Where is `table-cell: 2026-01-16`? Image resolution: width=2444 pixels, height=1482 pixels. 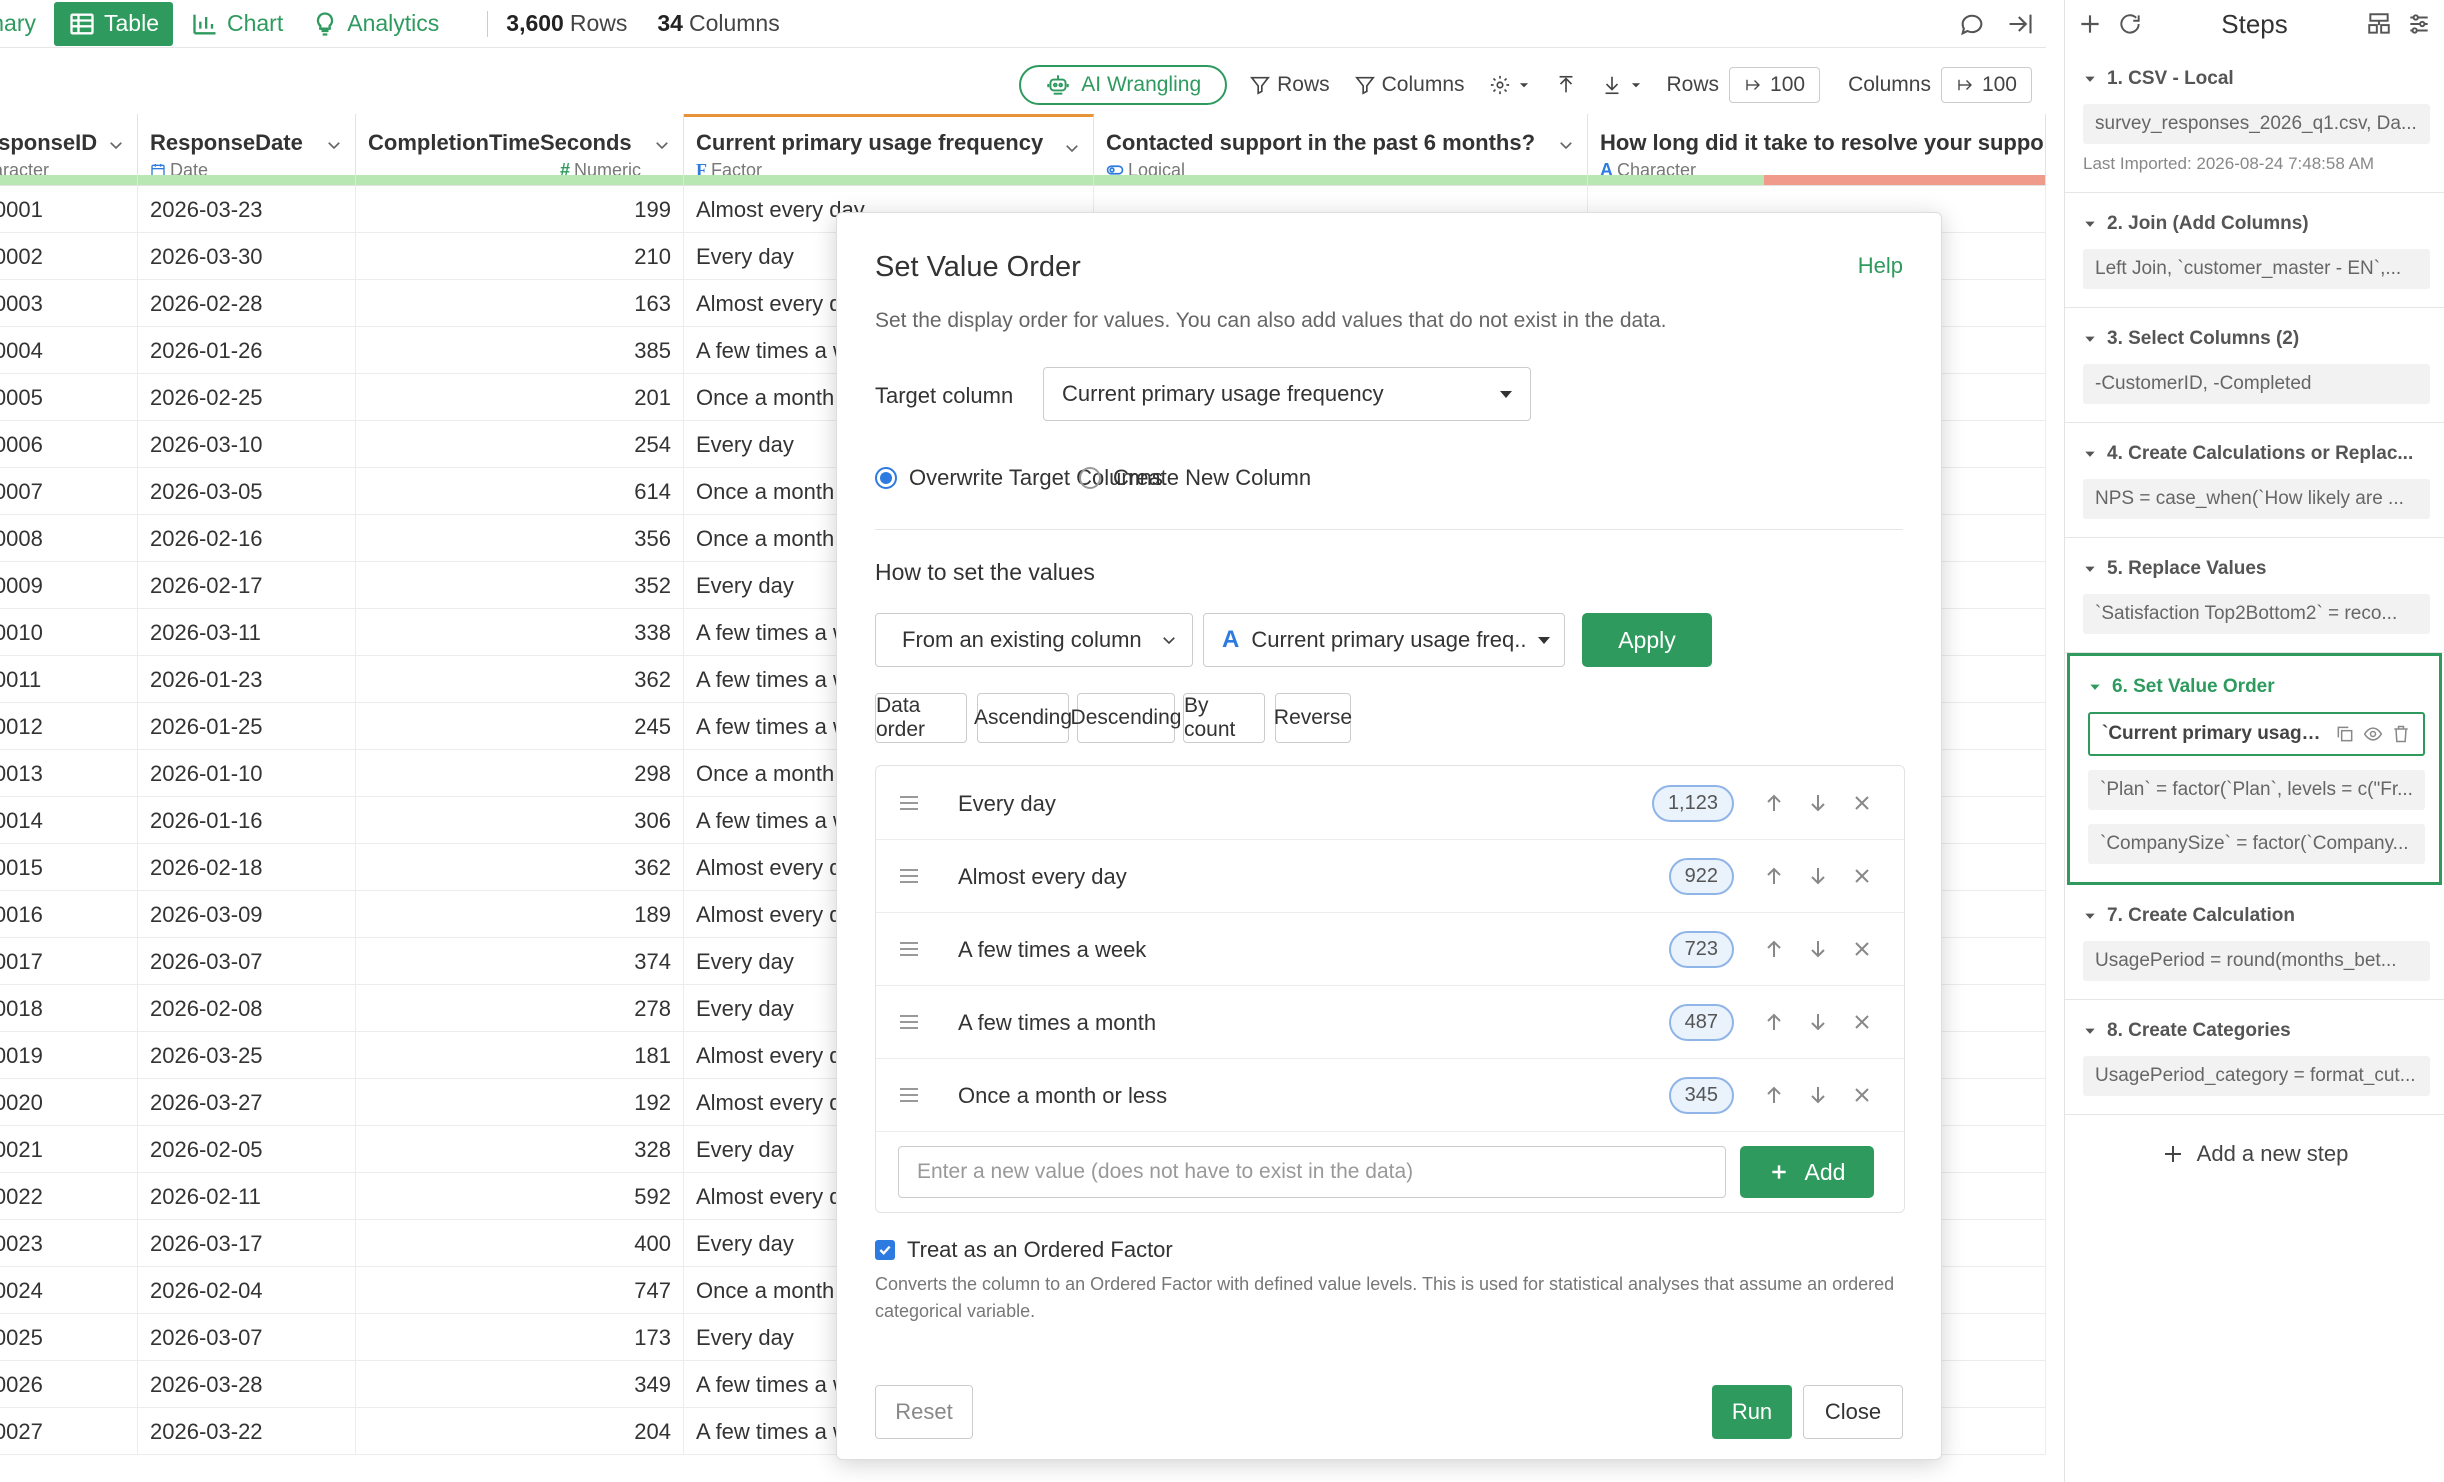
table-cell: 2026-01-16 is located at coordinates (247, 820).